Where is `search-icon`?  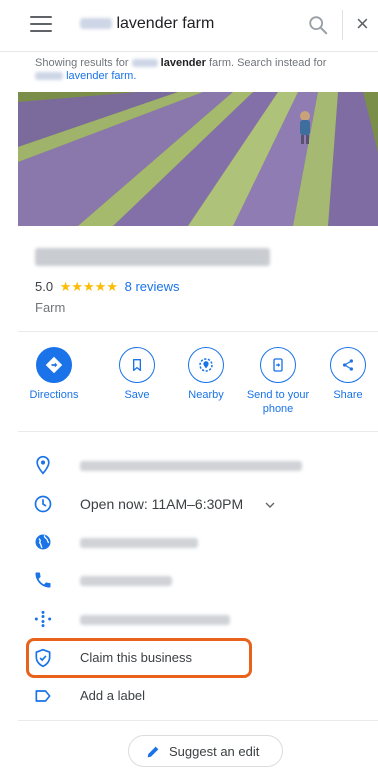
search-icon is located at coordinates (318, 25).